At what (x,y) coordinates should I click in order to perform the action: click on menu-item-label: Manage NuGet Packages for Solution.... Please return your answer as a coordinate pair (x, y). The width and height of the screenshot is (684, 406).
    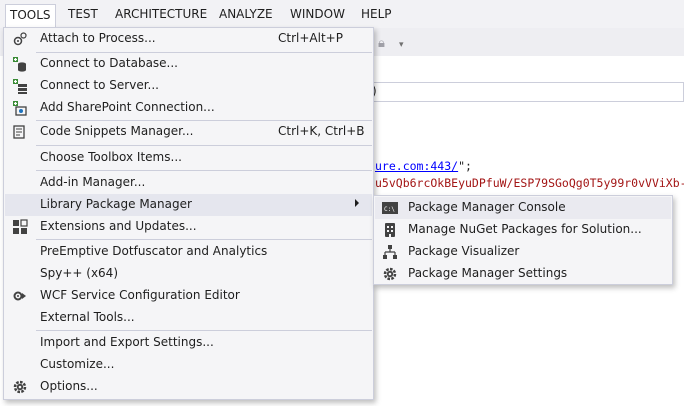
    Looking at the image, I should click on (525, 229).